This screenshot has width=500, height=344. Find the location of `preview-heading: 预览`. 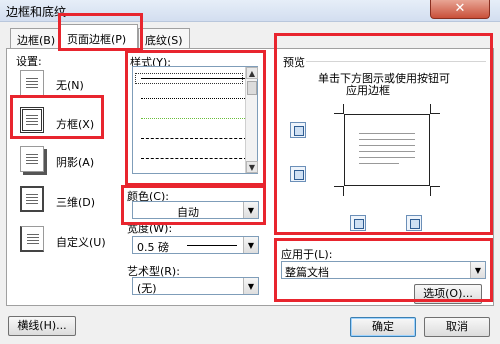

preview-heading: 预览 is located at coordinates (294, 62).